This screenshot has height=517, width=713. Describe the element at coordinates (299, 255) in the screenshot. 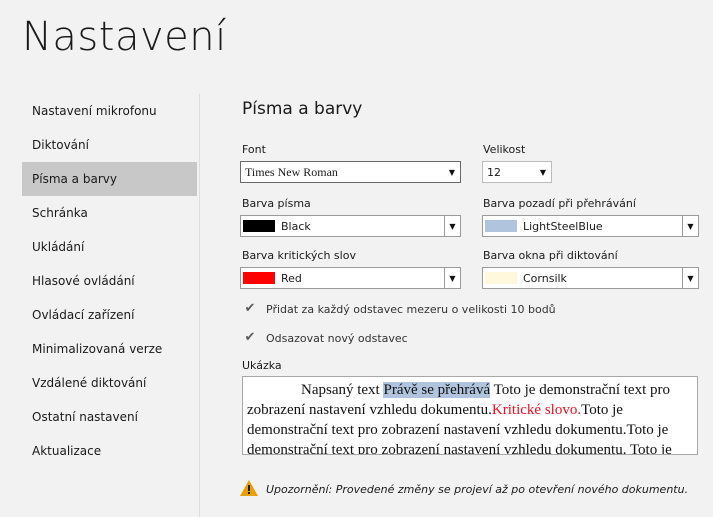

I see `critical-color-label: Barva kritických slov` at that location.